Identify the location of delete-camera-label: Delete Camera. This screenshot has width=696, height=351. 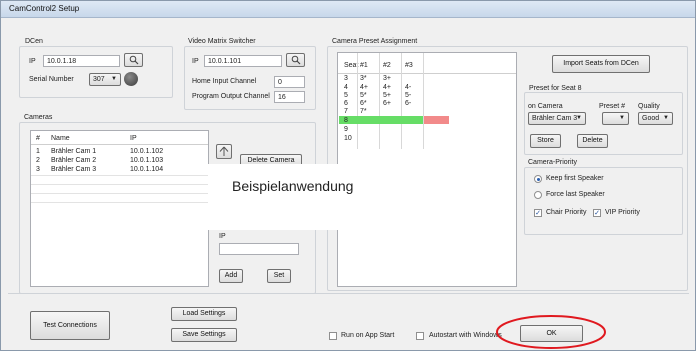
(271, 160).